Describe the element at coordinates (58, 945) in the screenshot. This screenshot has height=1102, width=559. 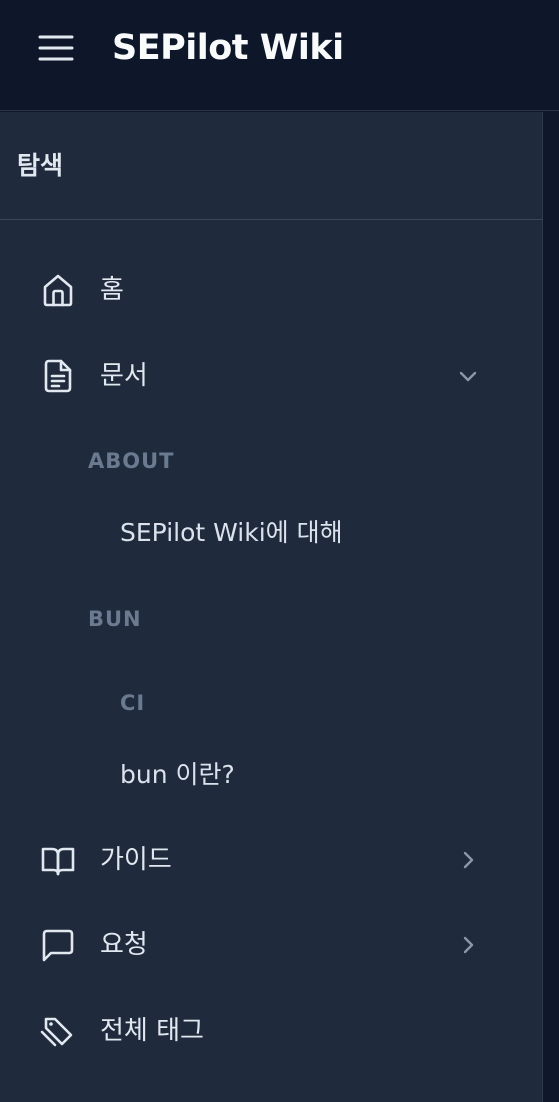
I see `message-icon` at that location.